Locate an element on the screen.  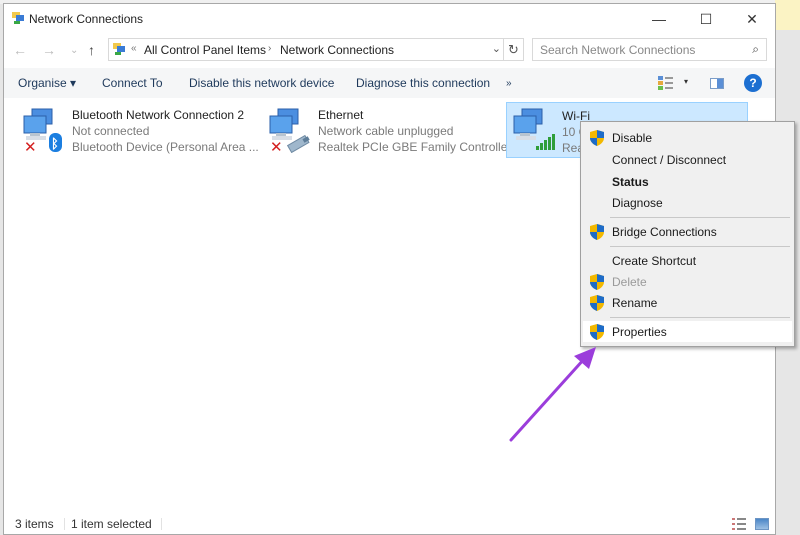
help-icon: ? is located at coordinates (753, 83).